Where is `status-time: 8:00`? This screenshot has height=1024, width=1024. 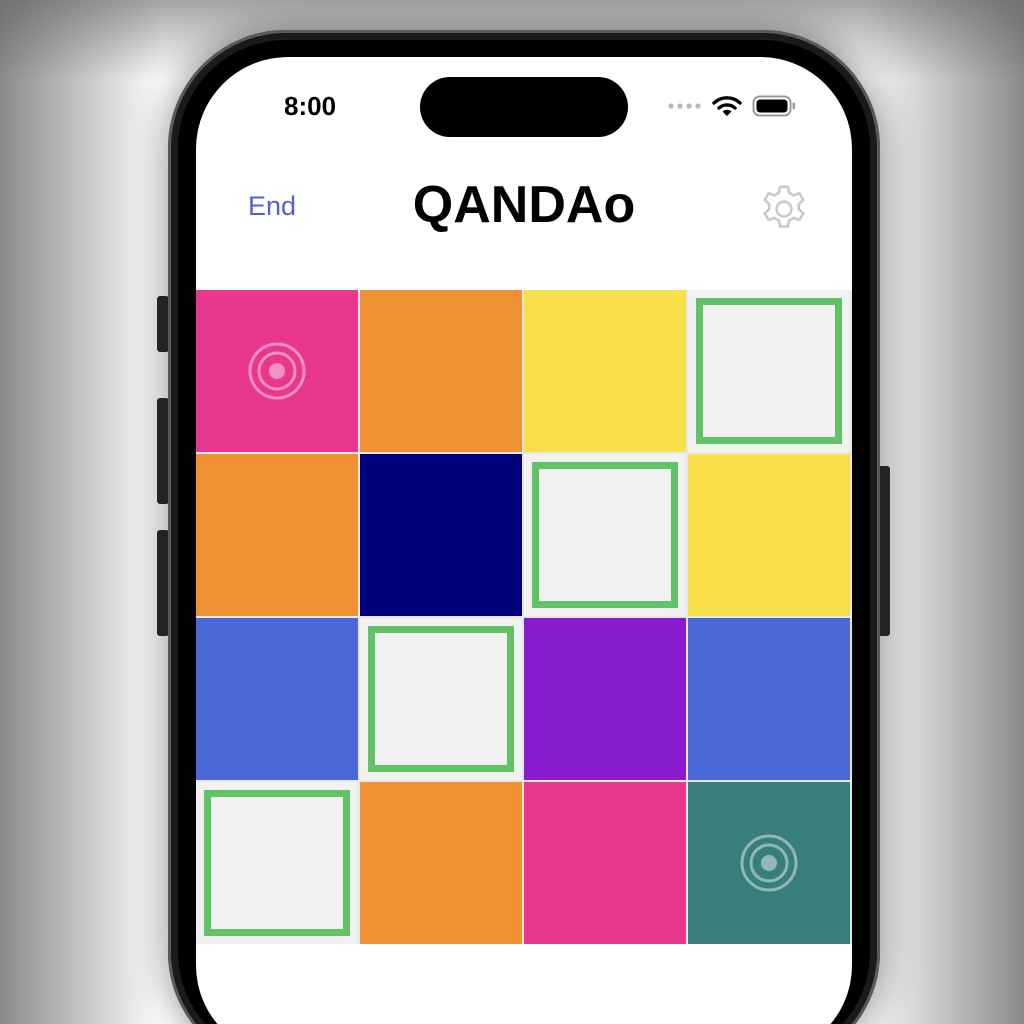 status-time: 8:00 is located at coordinates (310, 106).